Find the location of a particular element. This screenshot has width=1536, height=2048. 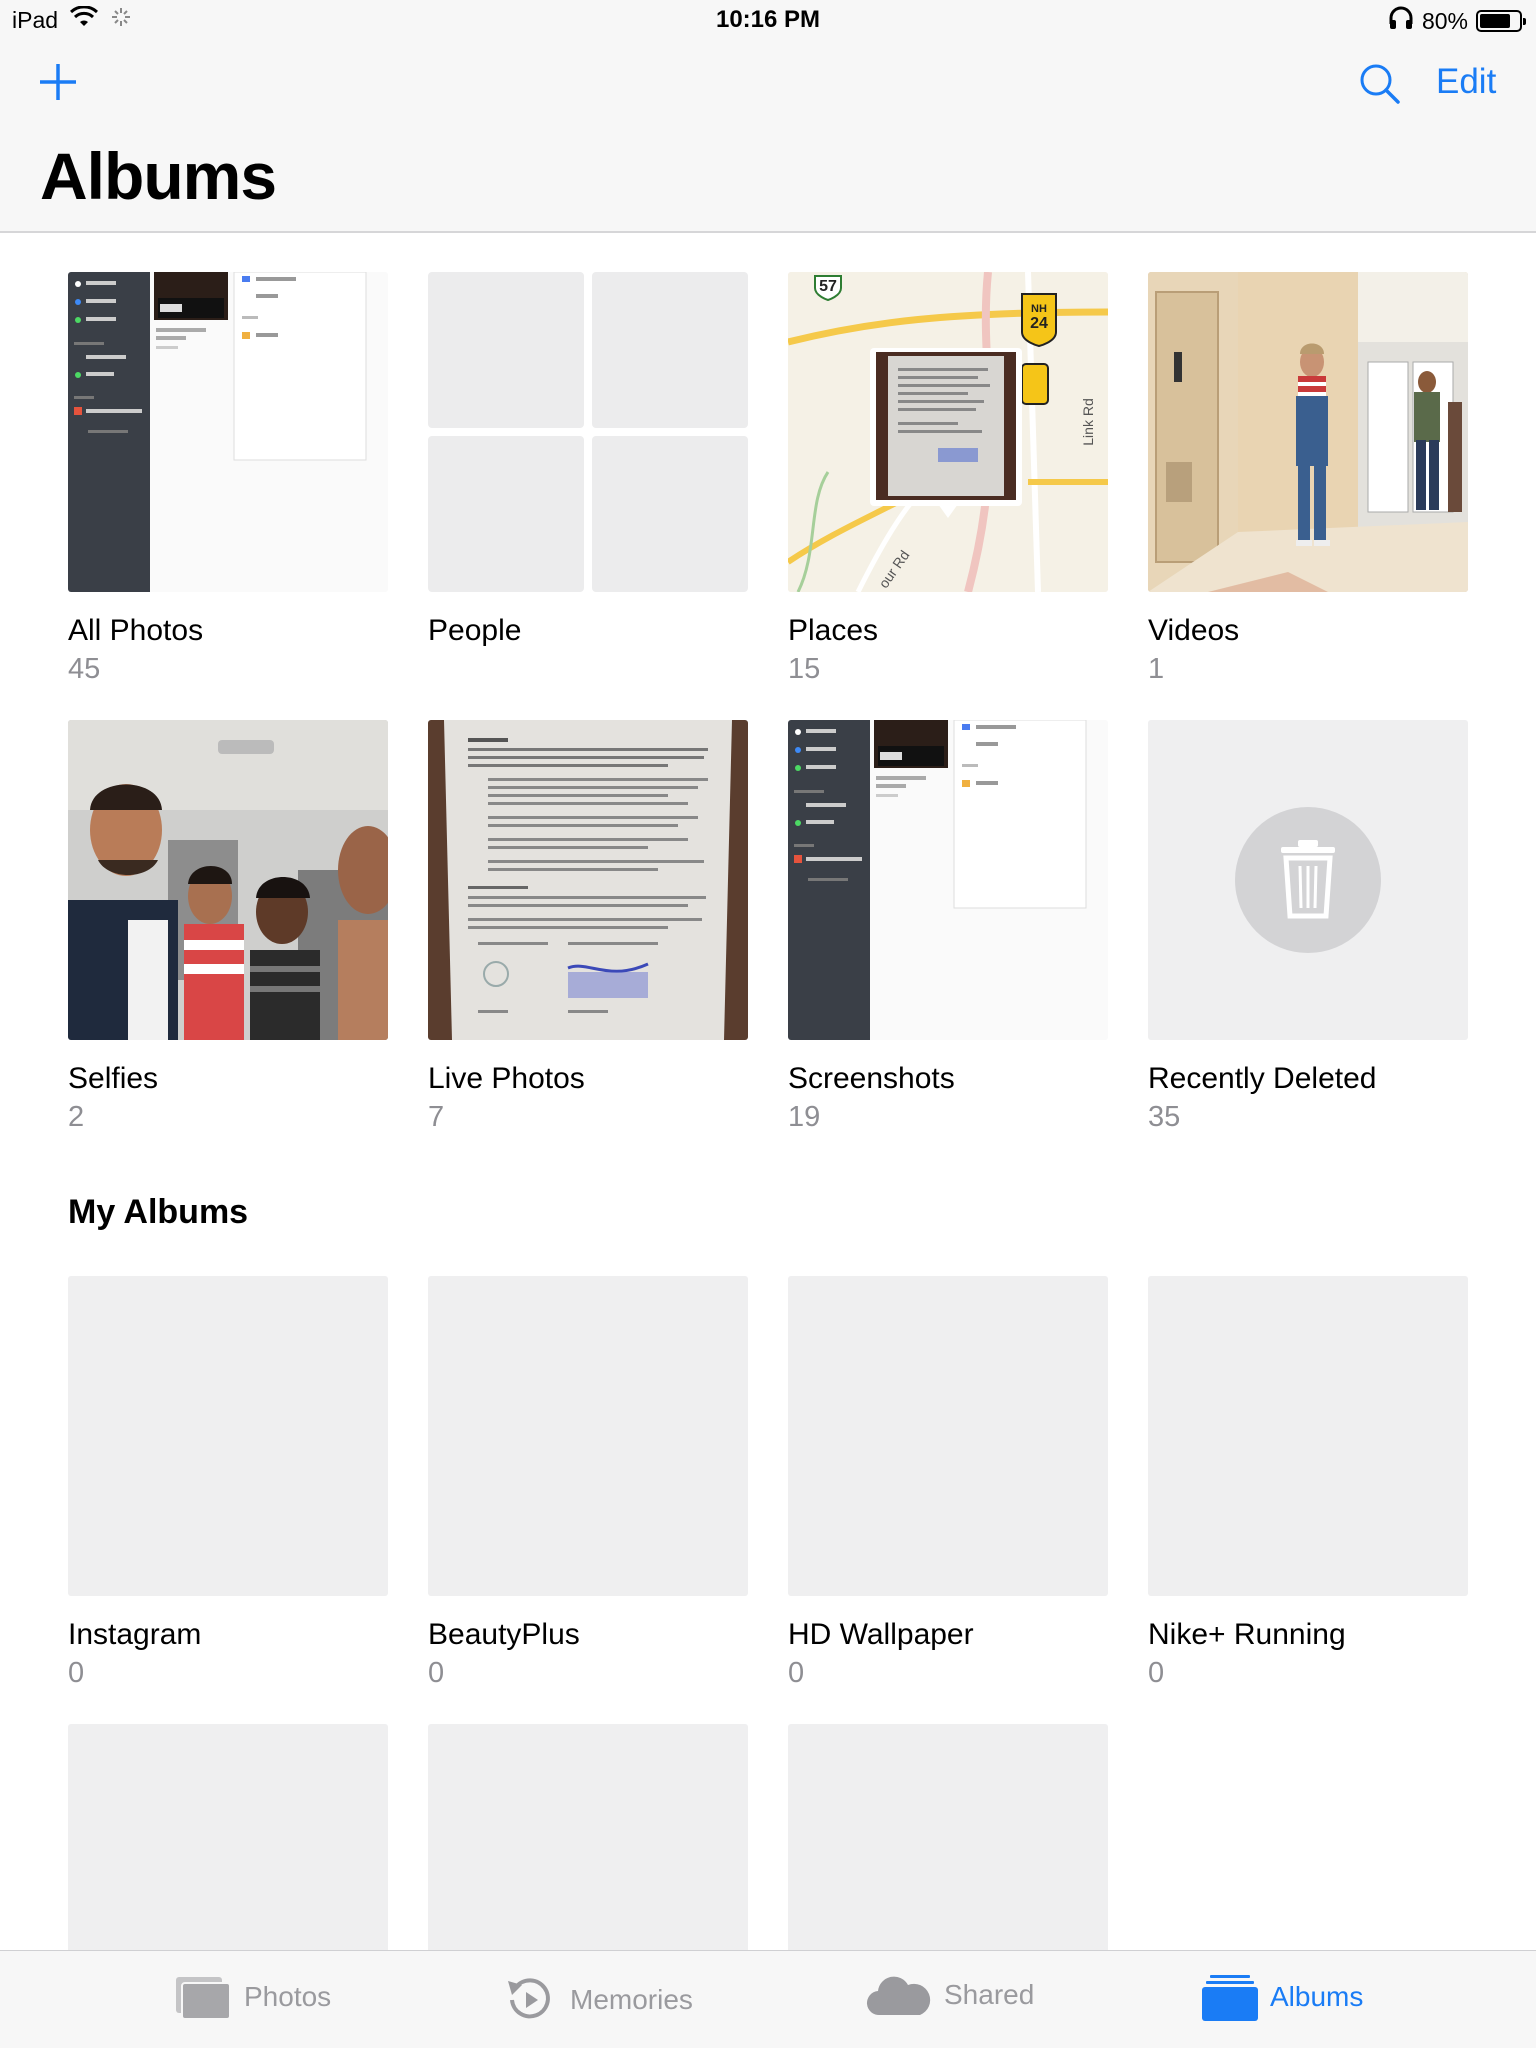

album-instagram: Instagram 0 is located at coordinates (228, 1484).